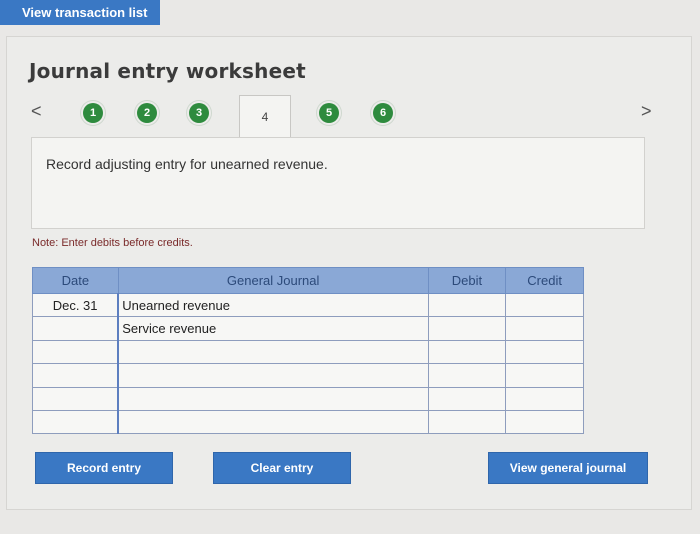 The image size is (700, 534). I want to click on header-credit: Credit, so click(544, 280).